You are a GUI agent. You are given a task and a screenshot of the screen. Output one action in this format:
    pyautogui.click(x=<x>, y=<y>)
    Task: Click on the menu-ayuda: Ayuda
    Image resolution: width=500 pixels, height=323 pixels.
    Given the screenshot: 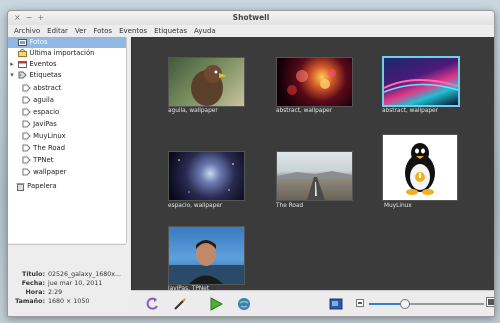 What is the action you would take?
    pyautogui.click(x=205, y=31)
    